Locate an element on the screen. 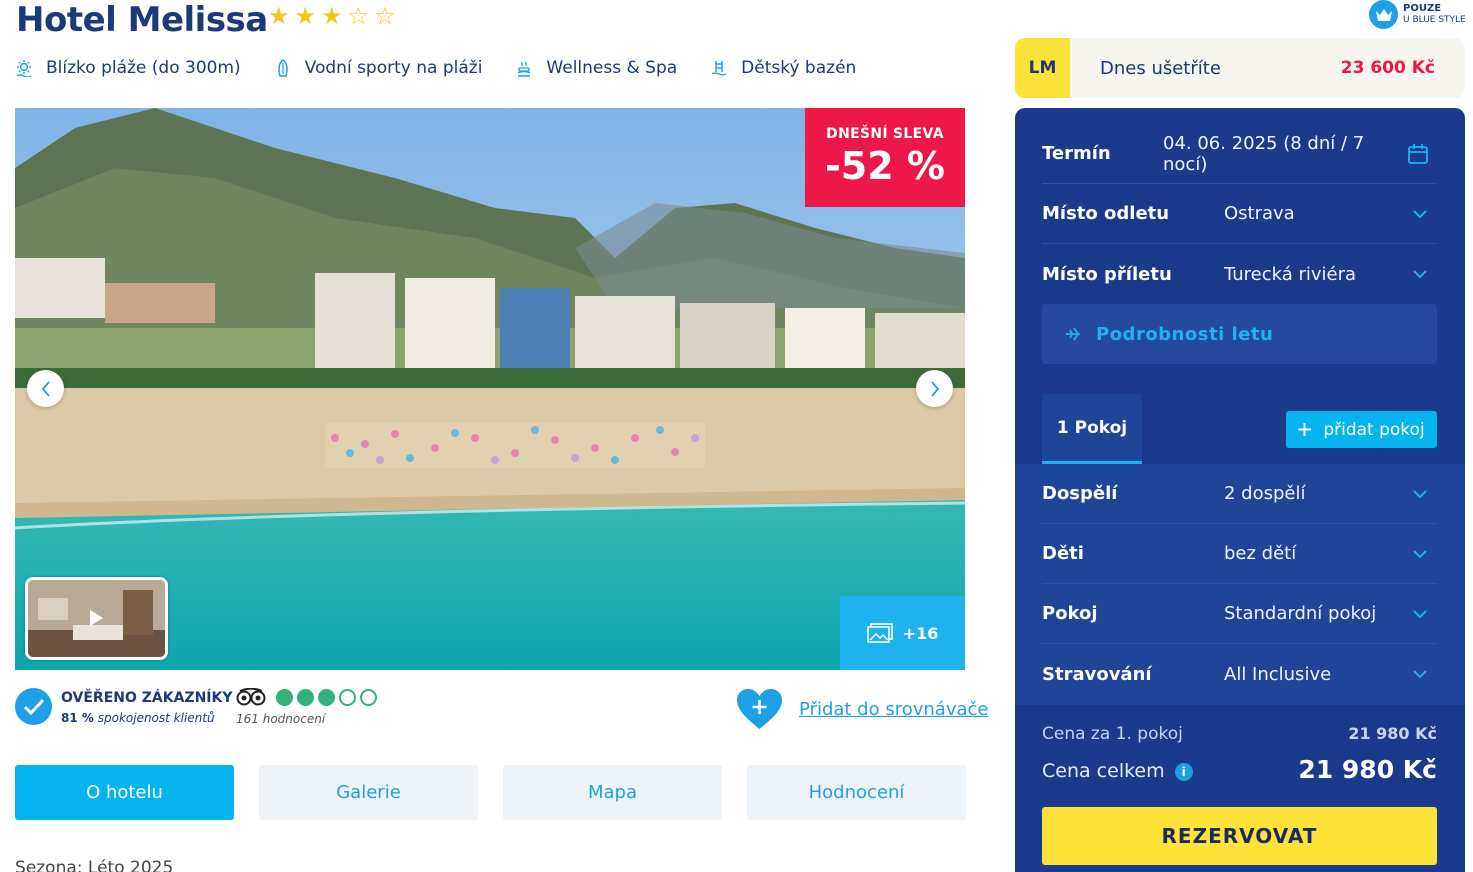 The image size is (1473, 872). arrival-label: Místo příletu is located at coordinates (1107, 274).